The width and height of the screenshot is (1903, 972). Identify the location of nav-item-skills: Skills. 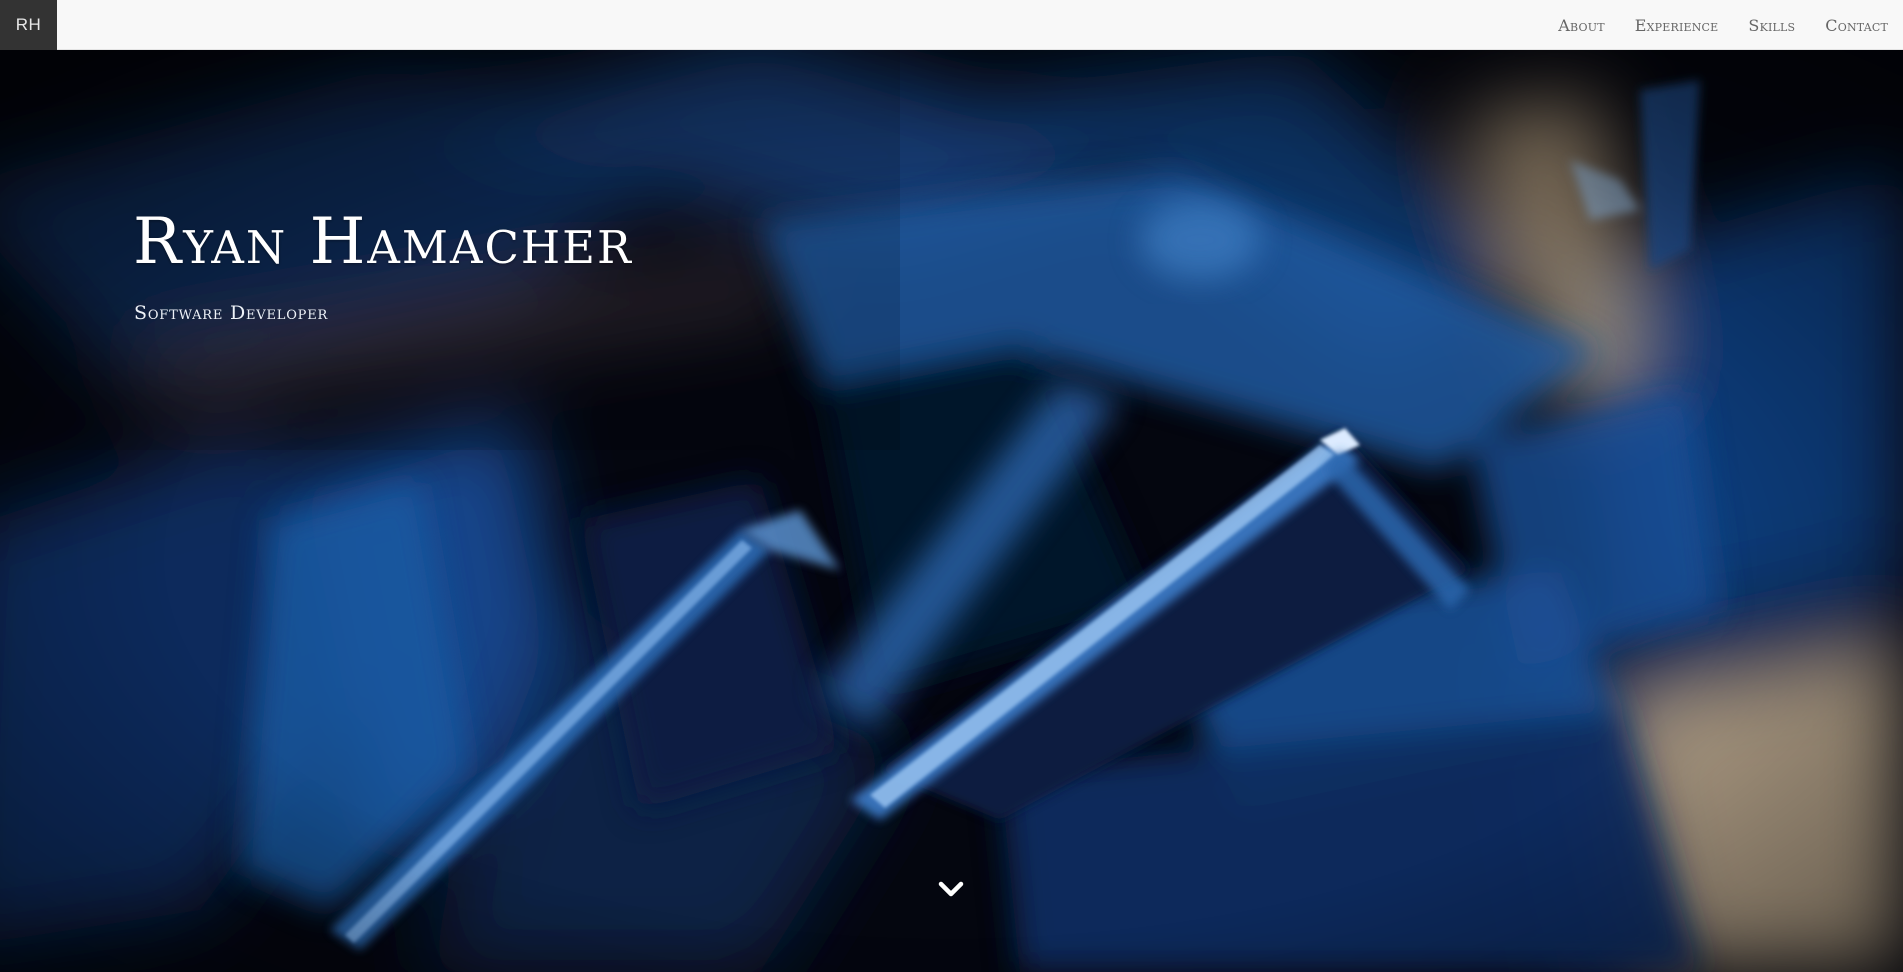
(1771, 25).